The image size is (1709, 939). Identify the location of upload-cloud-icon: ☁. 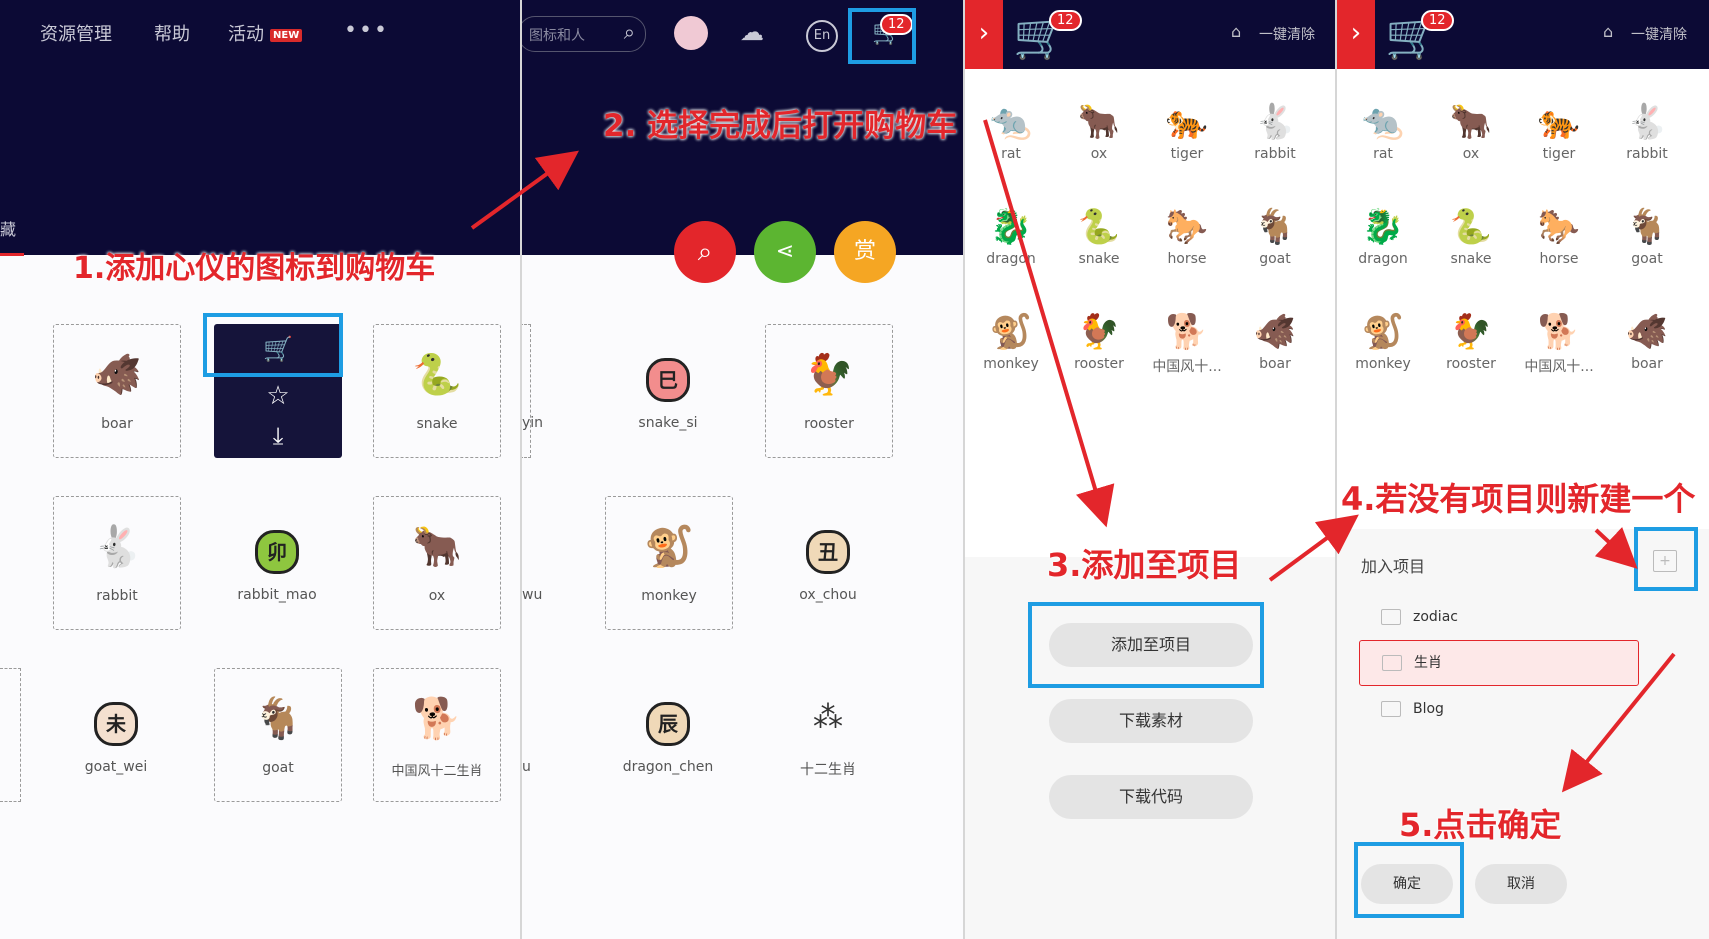
(752, 32).